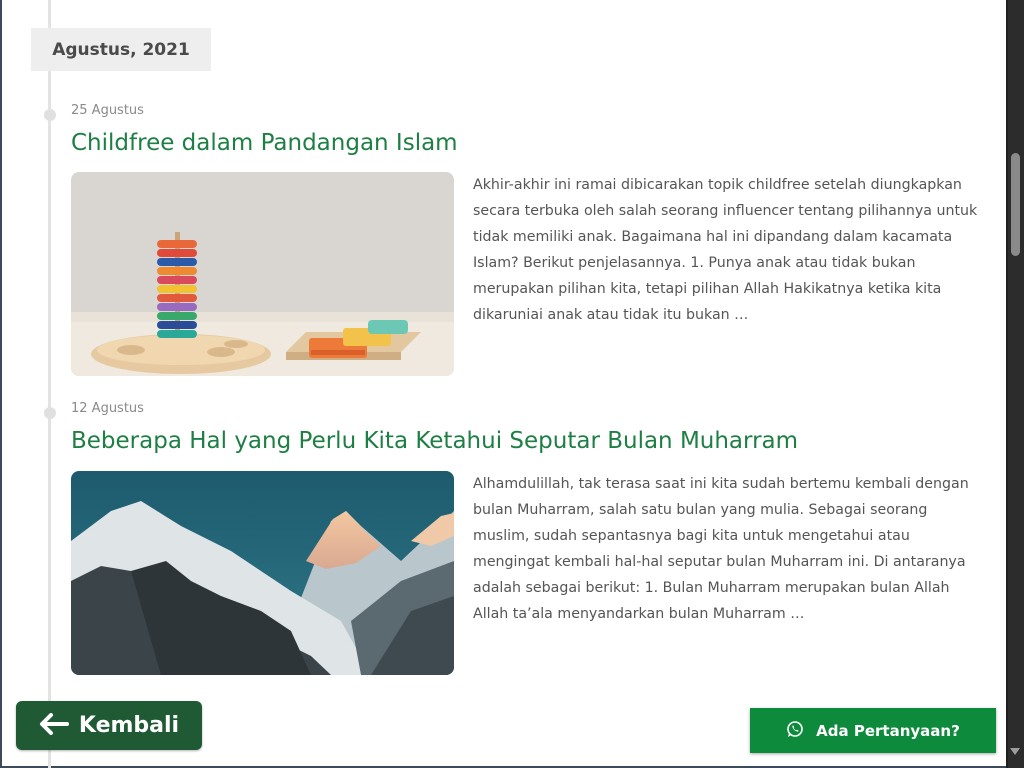  I want to click on ask-question-button: Ada Pertanyaan?, so click(873, 730).